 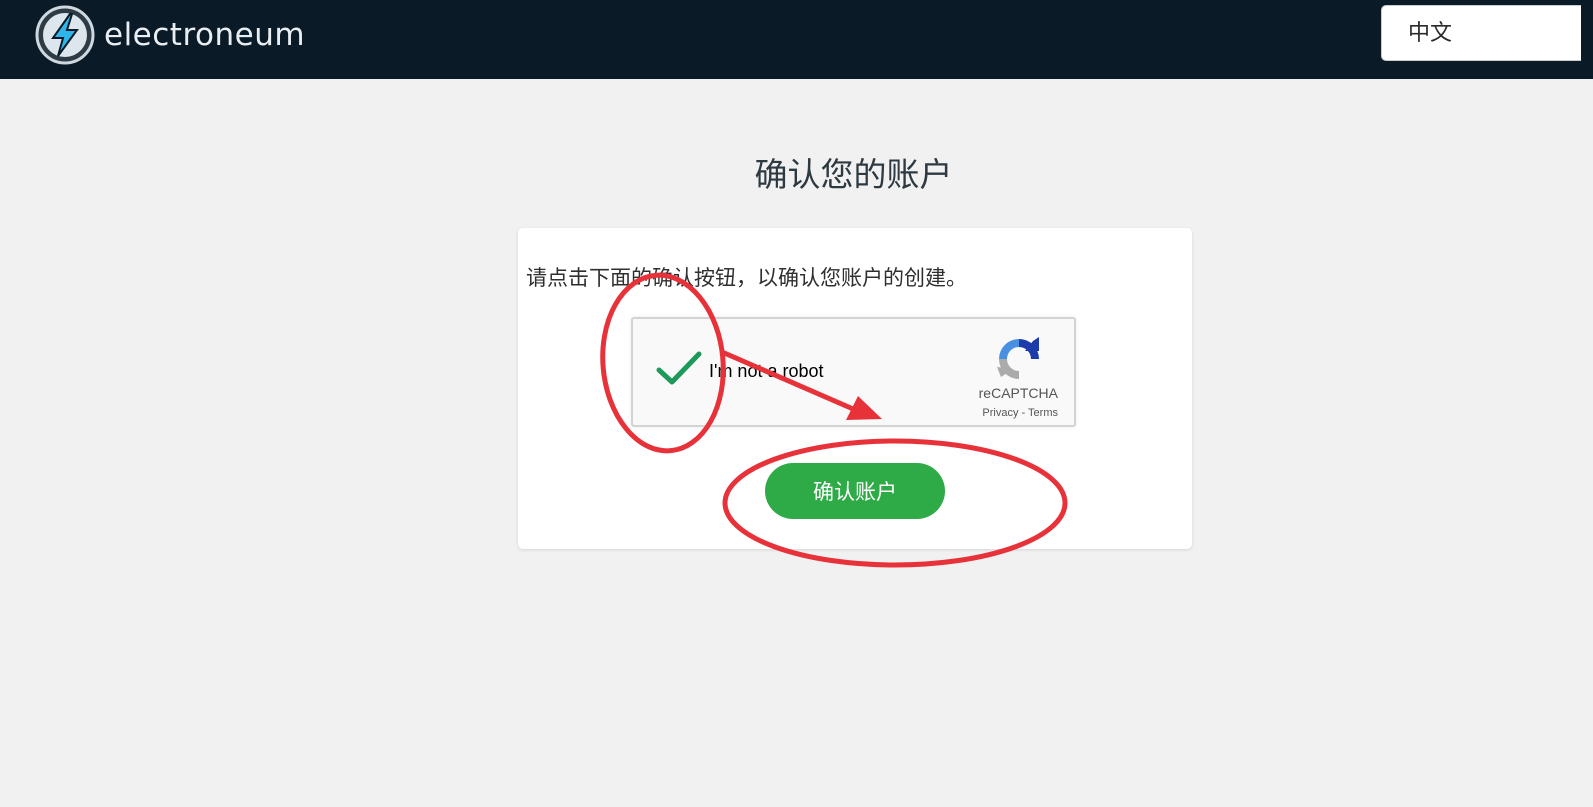 What do you see at coordinates (796, 39) in the screenshot?
I see `top-navbar: electroneum 中文` at bounding box center [796, 39].